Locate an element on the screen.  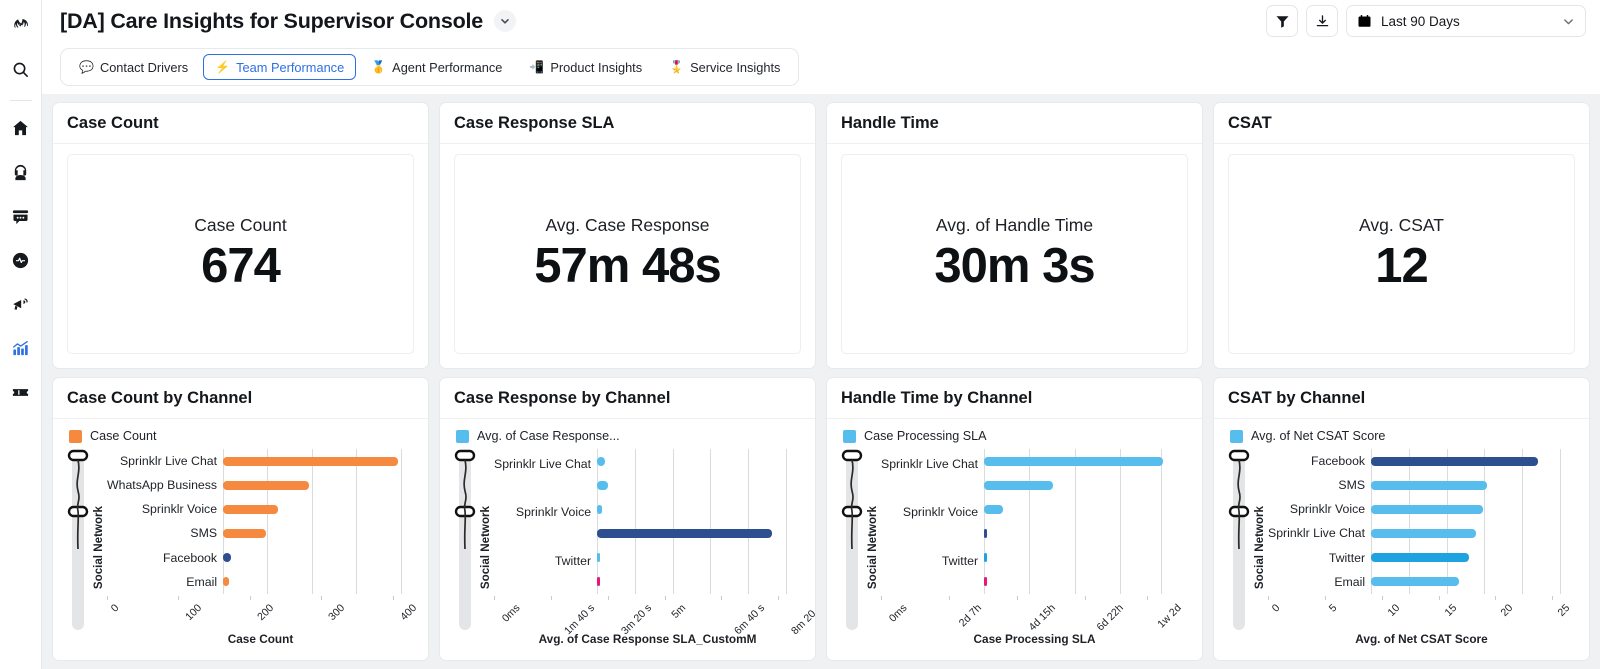
legend-label: Case Count is located at coordinates (123, 436).